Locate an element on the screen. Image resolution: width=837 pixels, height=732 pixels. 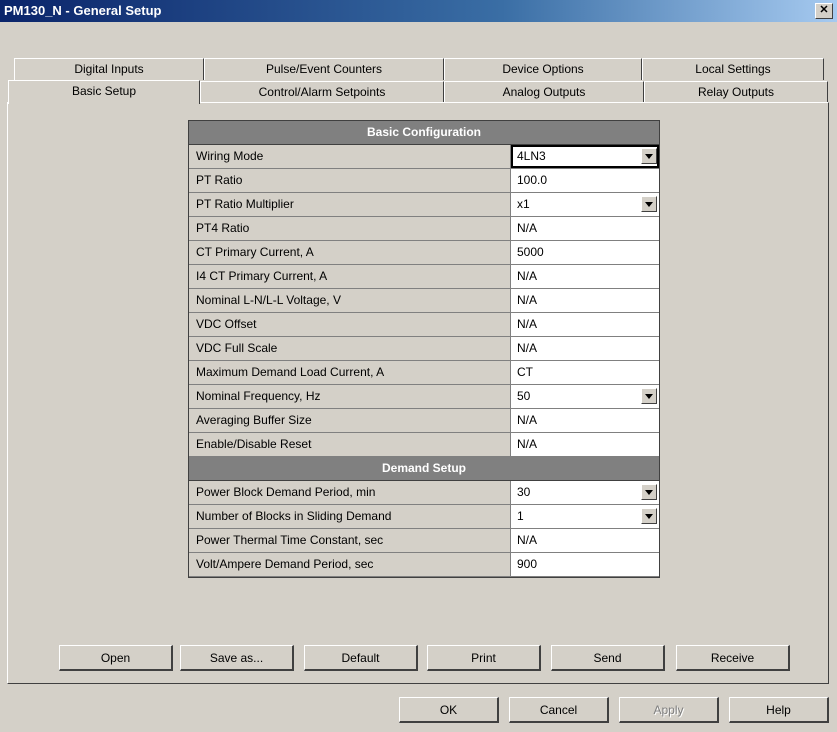
setting-label: PT4 Ratio is located at coordinates (350, 228).